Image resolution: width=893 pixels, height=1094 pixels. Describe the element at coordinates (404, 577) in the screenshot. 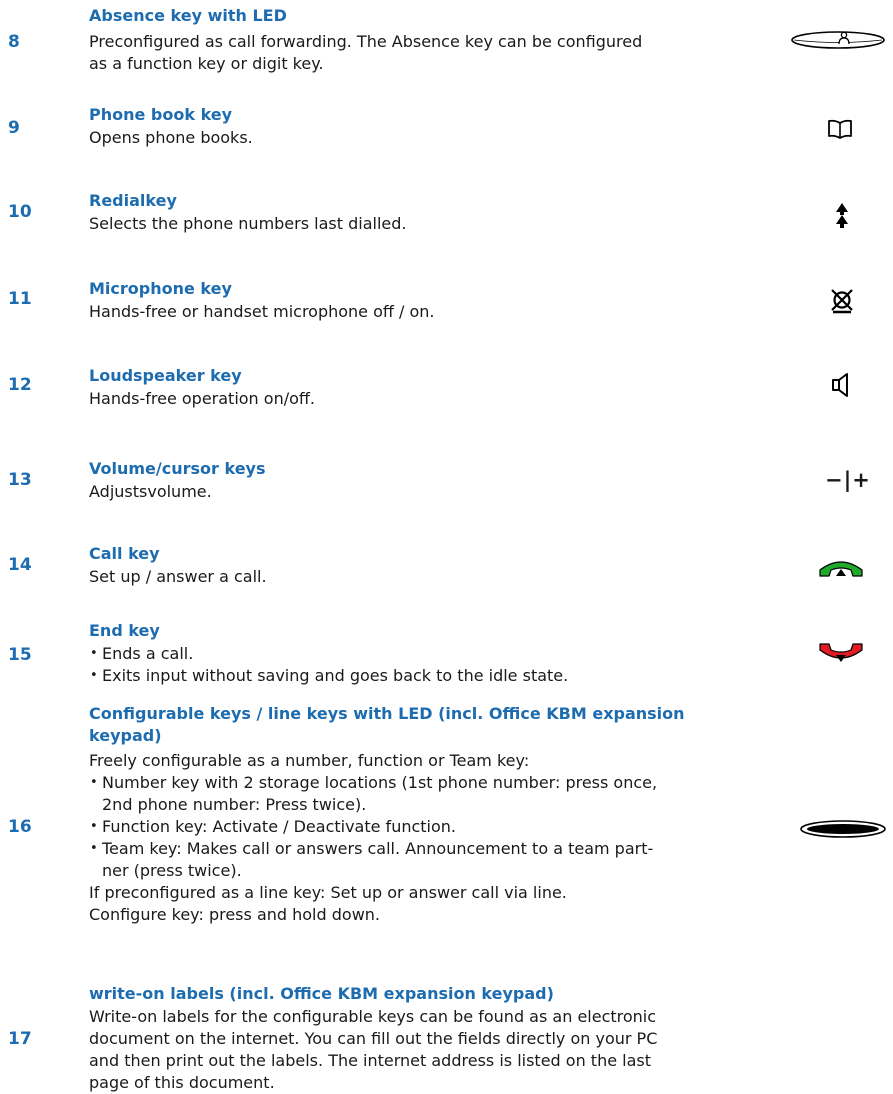

I see `item-description: Set up / answer a call.` at that location.